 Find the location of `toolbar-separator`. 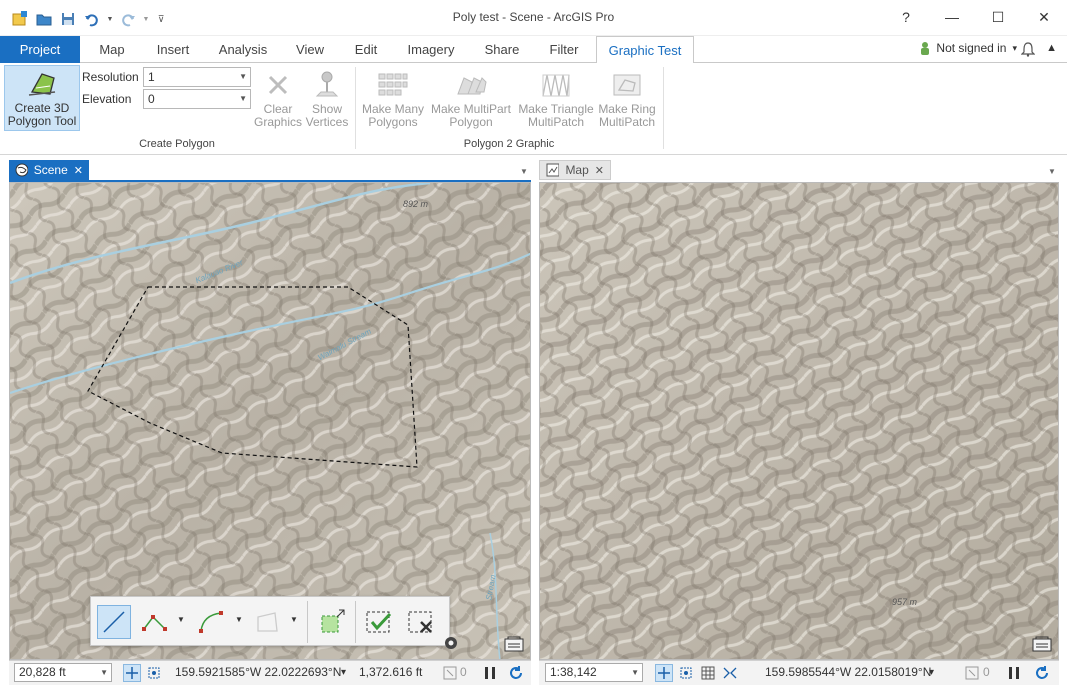

toolbar-separator is located at coordinates (307, 622).